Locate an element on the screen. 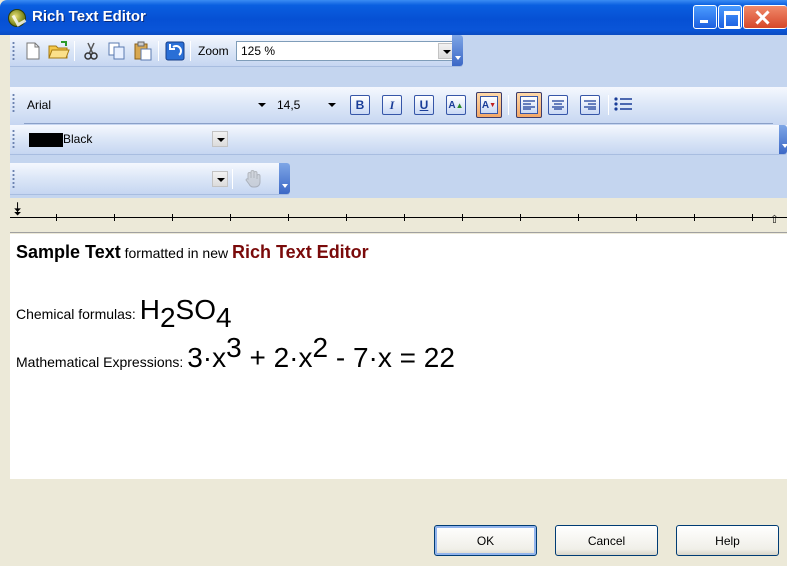 The image size is (787, 566). bullet-list-button is located at coordinates (623, 104).